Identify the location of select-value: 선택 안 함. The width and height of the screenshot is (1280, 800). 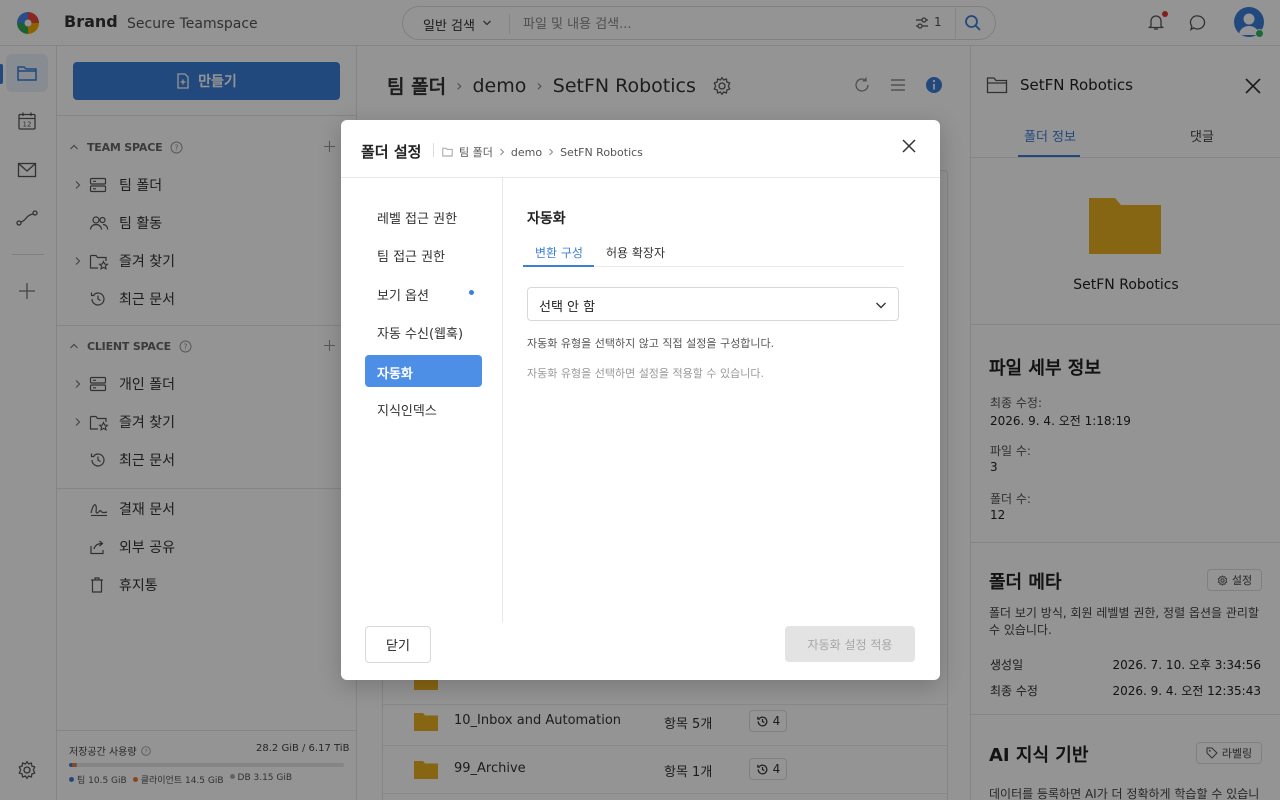
(567, 307).